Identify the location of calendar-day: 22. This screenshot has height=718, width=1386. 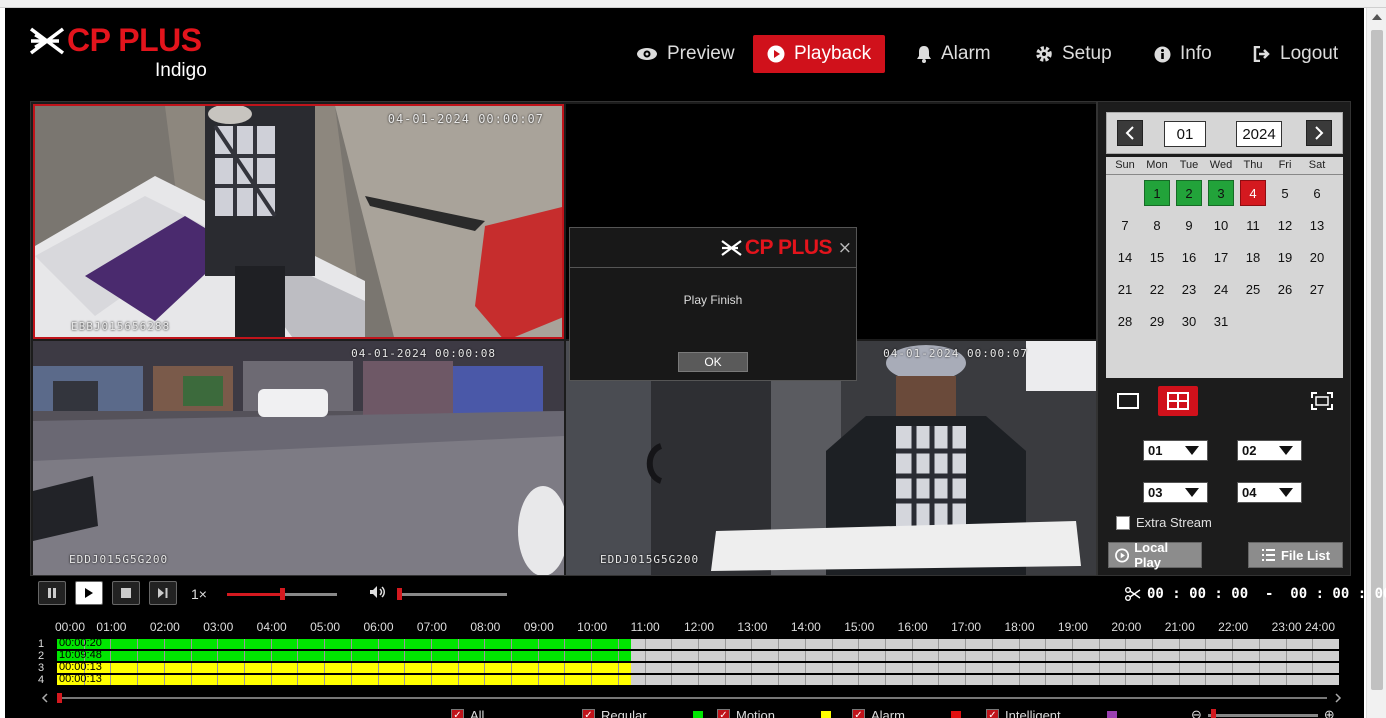
(1157, 289).